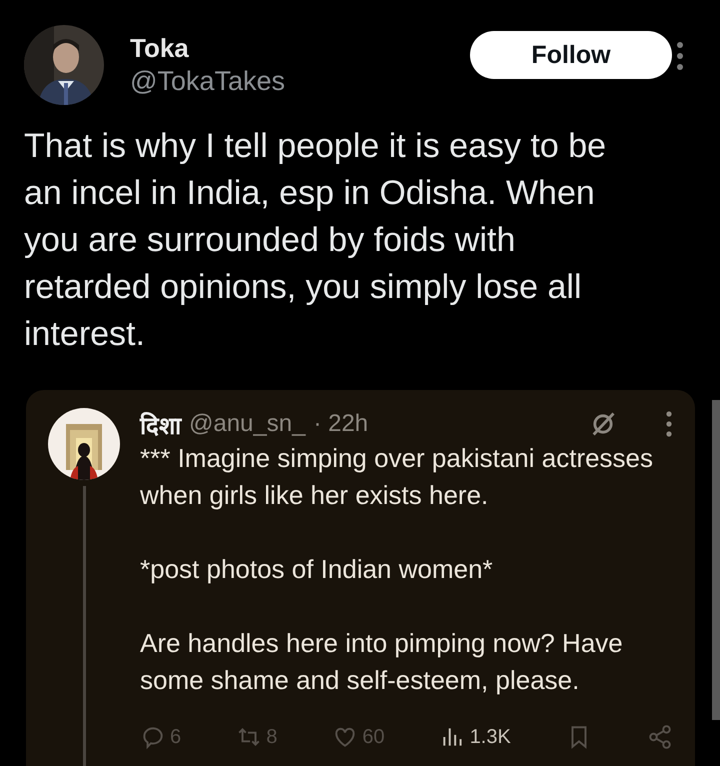  What do you see at coordinates (716, 560) in the screenshot?
I see `scrollbar` at bounding box center [716, 560].